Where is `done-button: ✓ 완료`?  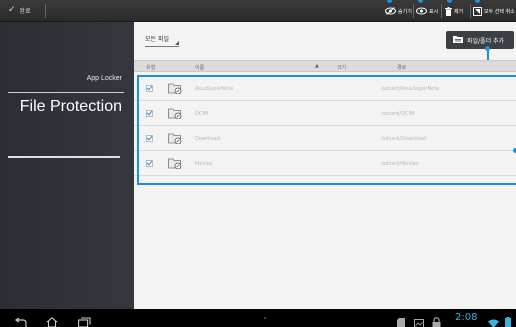
done-button: ✓ 완료 is located at coordinates (19, 10).